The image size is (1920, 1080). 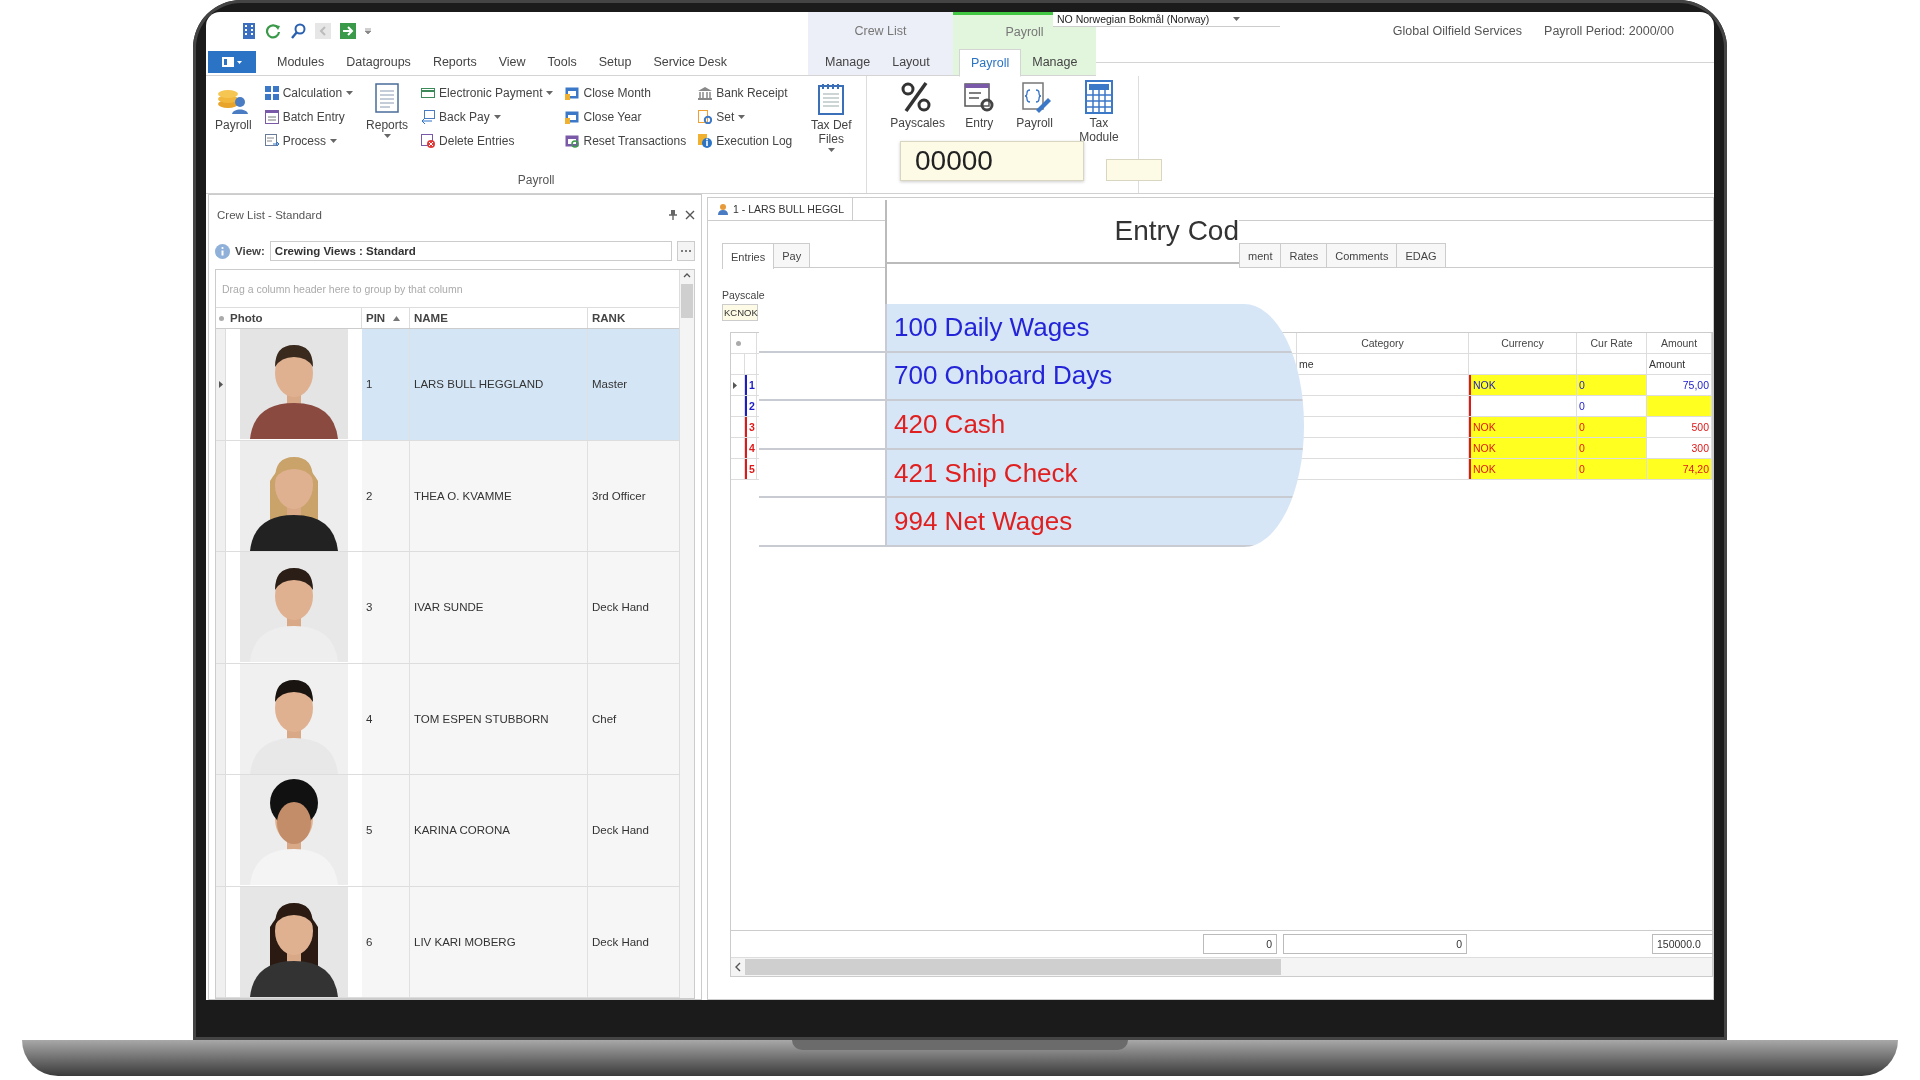 What do you see at coordinates (487, 117) in the screenshot?
I see `ribbon-button: Back Pay` at bounding box center [487, 117].